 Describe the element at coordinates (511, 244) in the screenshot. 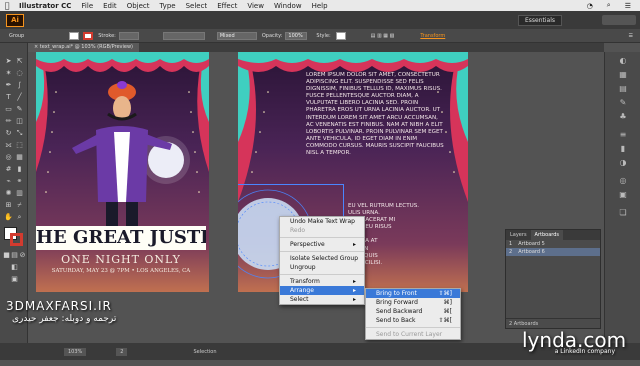

I see `artboard-index: 1` at that location.